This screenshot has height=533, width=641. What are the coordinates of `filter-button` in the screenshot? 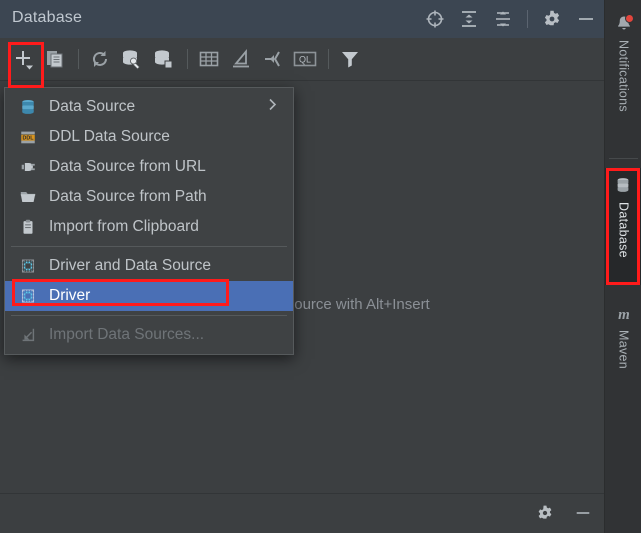 It's located at (350, 59).